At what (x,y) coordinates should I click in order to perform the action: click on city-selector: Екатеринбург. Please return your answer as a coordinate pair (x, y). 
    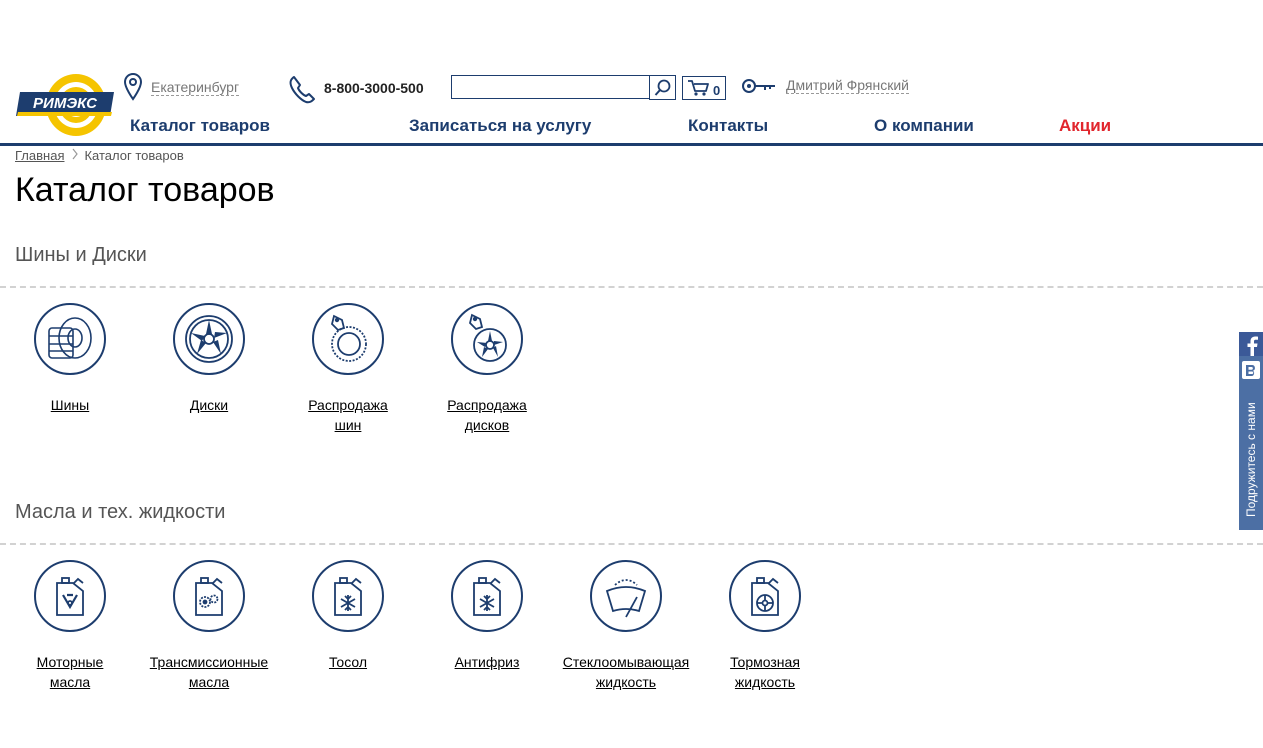
    Looking at the image, I should click on (195, 87).